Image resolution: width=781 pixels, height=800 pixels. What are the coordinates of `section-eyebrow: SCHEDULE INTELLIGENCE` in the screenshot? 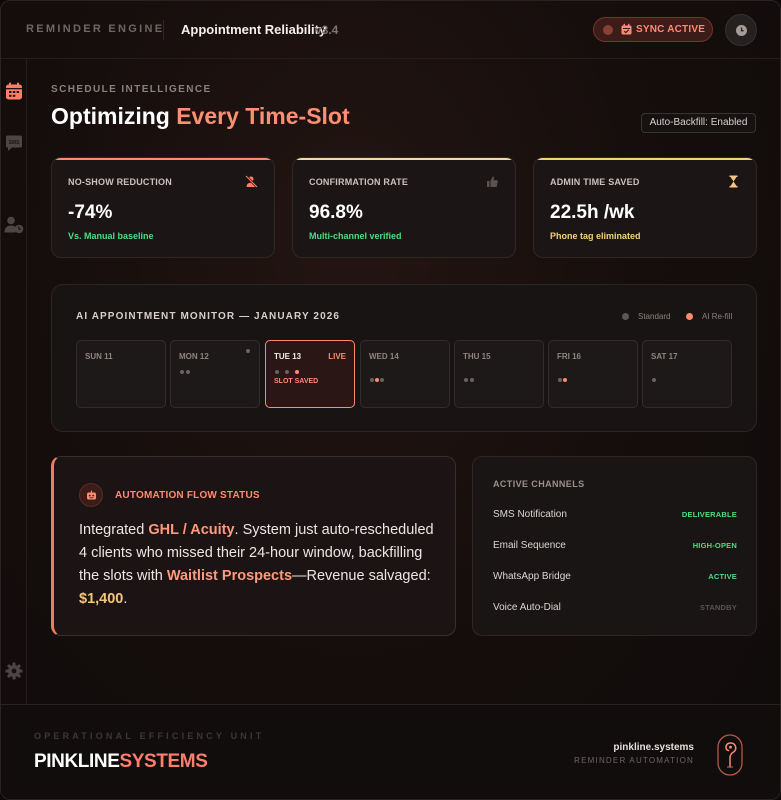 It's located at (131, 89).